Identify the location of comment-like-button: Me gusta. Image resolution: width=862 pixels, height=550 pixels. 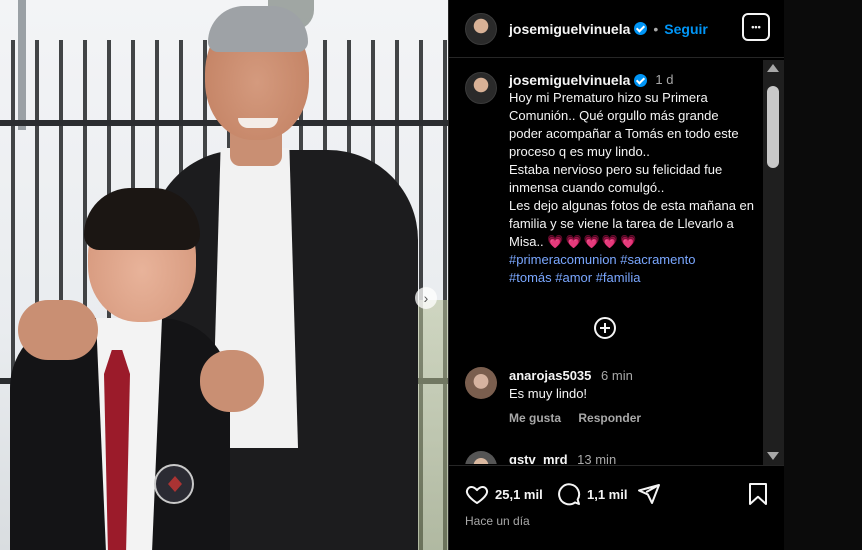
(535, 418).